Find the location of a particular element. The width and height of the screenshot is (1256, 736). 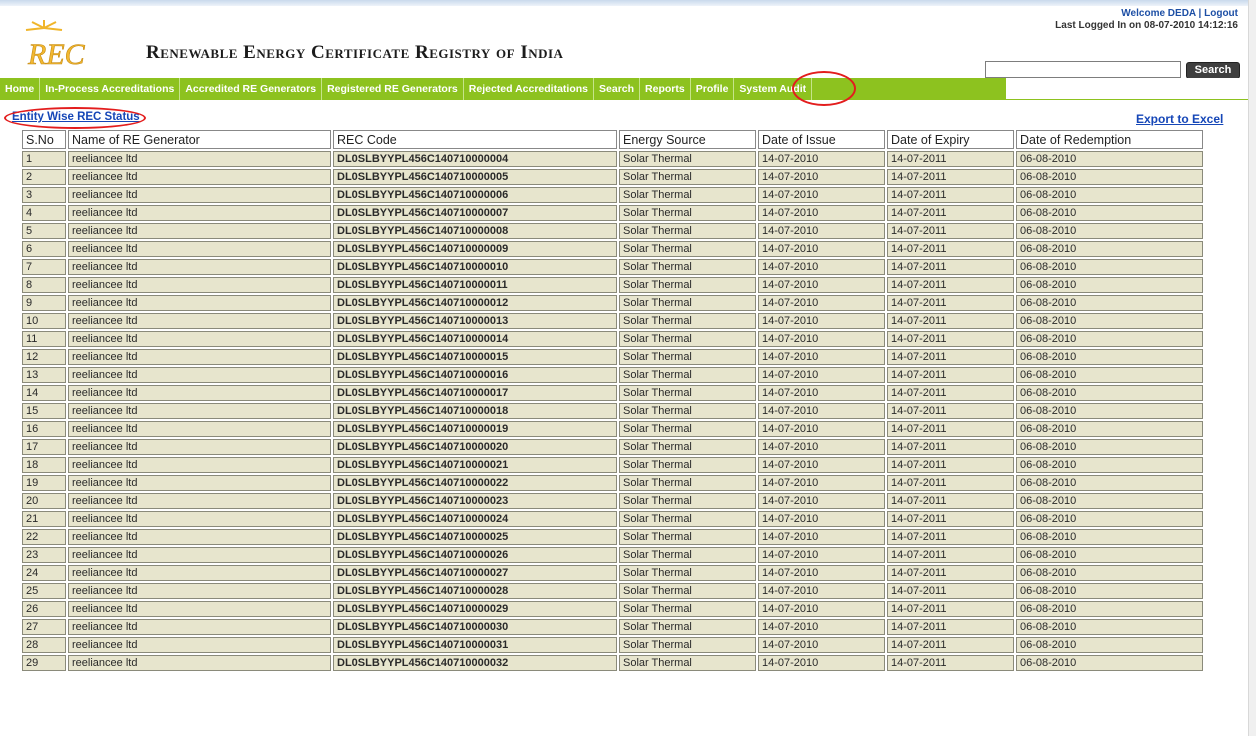

nav-item-system-audit: System Audit is located at coordinates (773, 89).